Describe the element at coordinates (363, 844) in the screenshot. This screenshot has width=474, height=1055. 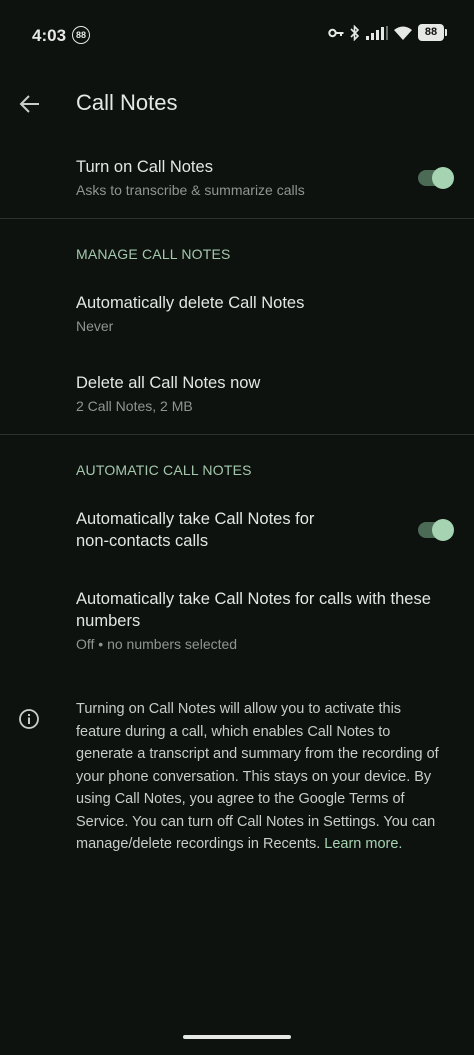
I see `learn-more-link: Learn more.` at that location.